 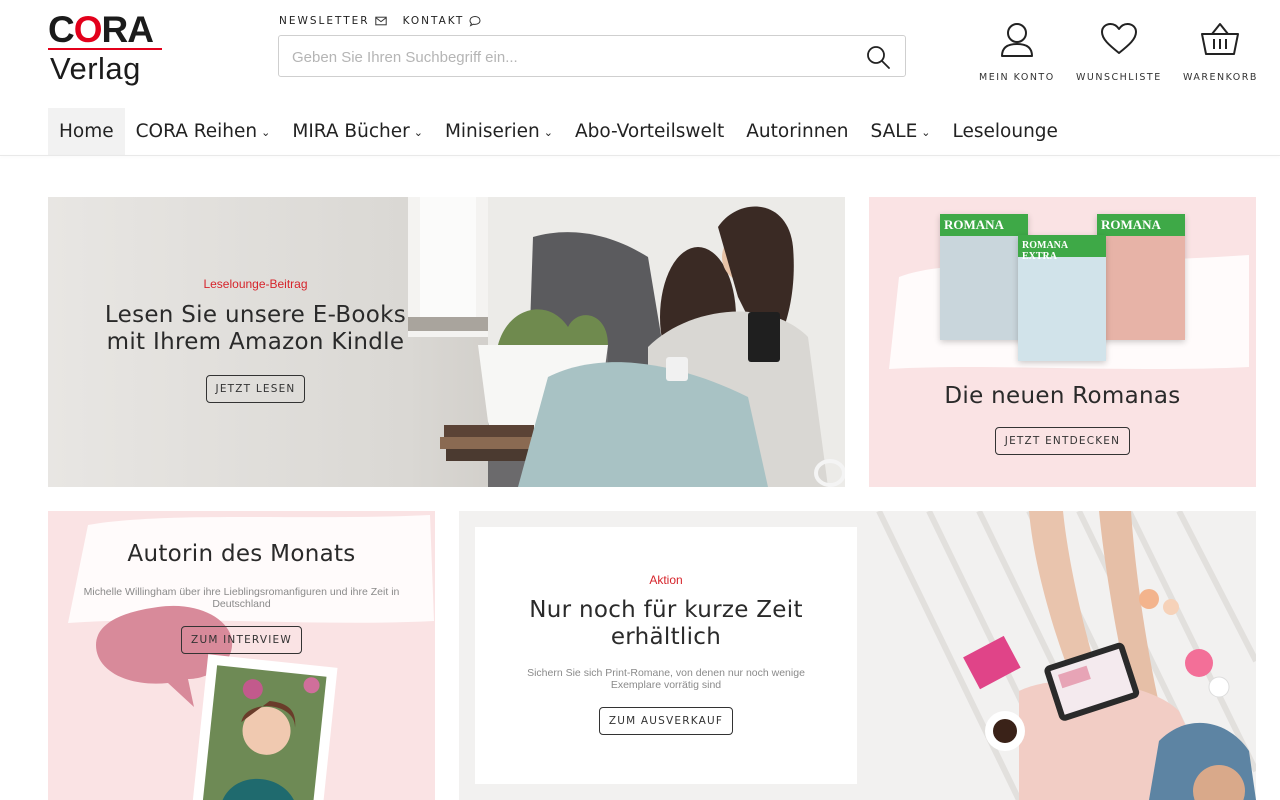 What do you see at coordinates (255, 389) in the screenshot?
I see `jetzt-lesen-button: JETZT LESEN` at bounding box center [255, 389].